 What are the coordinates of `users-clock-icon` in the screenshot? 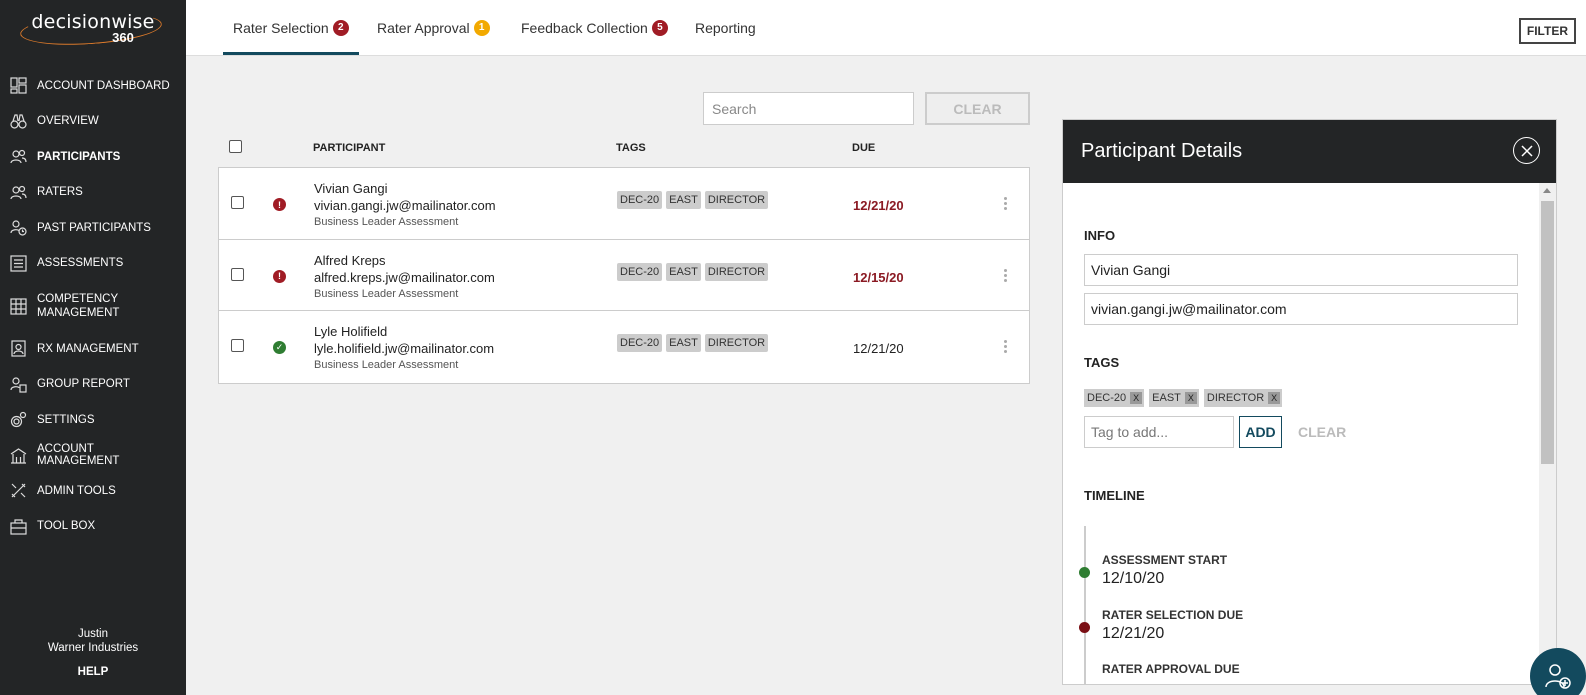 It's located at (18, 227).